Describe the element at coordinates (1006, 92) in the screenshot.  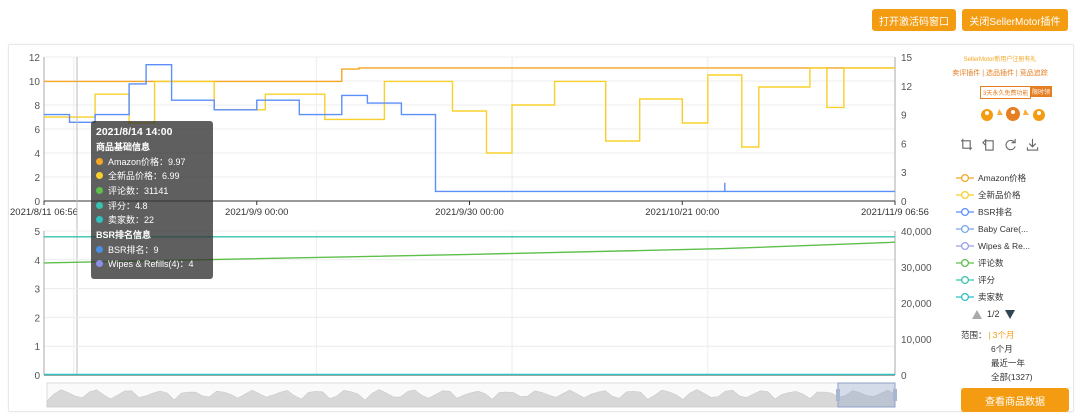
I see `promo-free-badge: 3天永久免费功能` at that location.